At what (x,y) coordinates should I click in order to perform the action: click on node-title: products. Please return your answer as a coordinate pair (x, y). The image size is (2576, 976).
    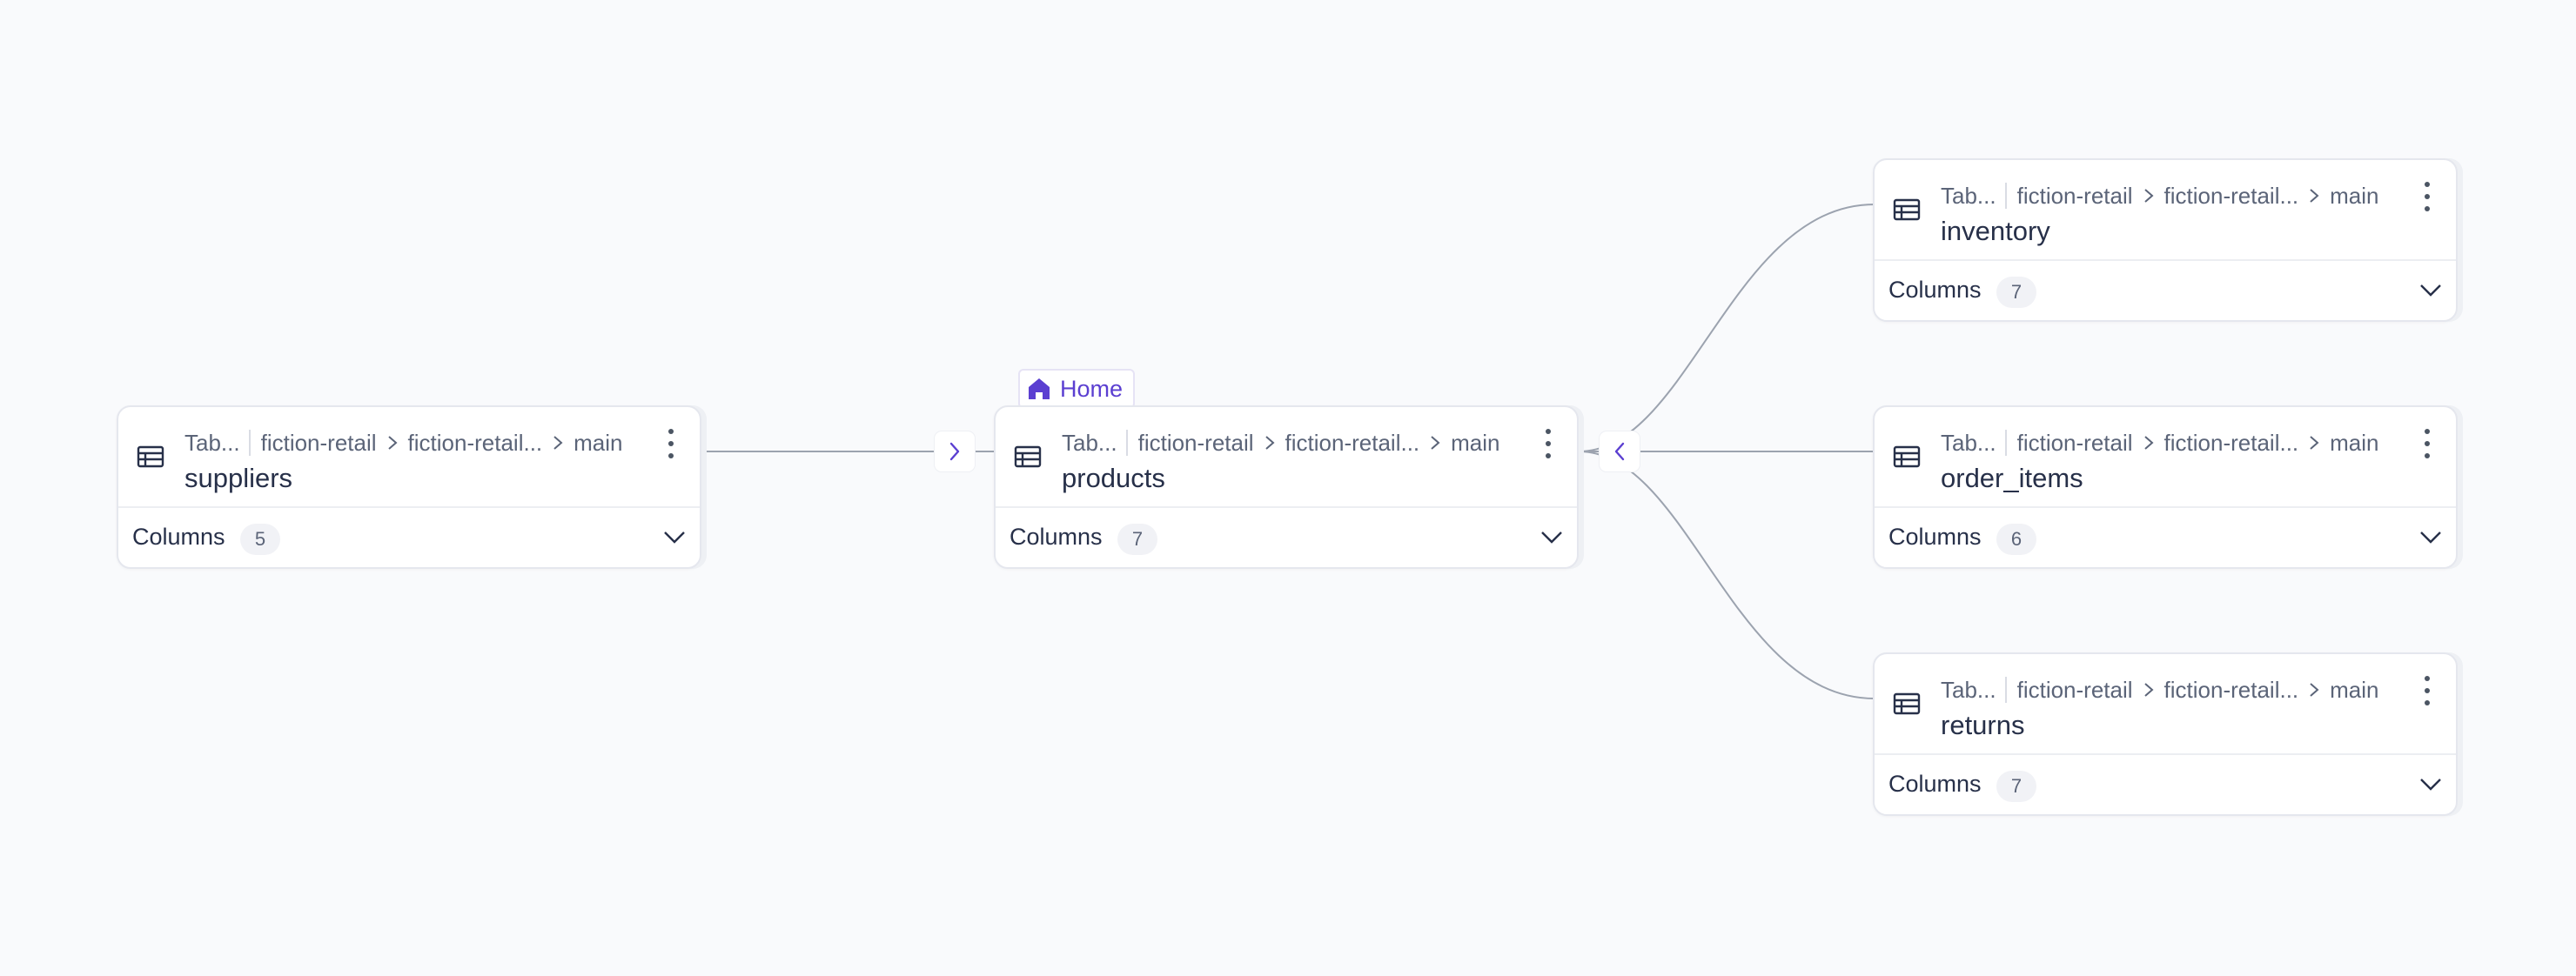
    Looking at the image, I should click on (1113, 478).